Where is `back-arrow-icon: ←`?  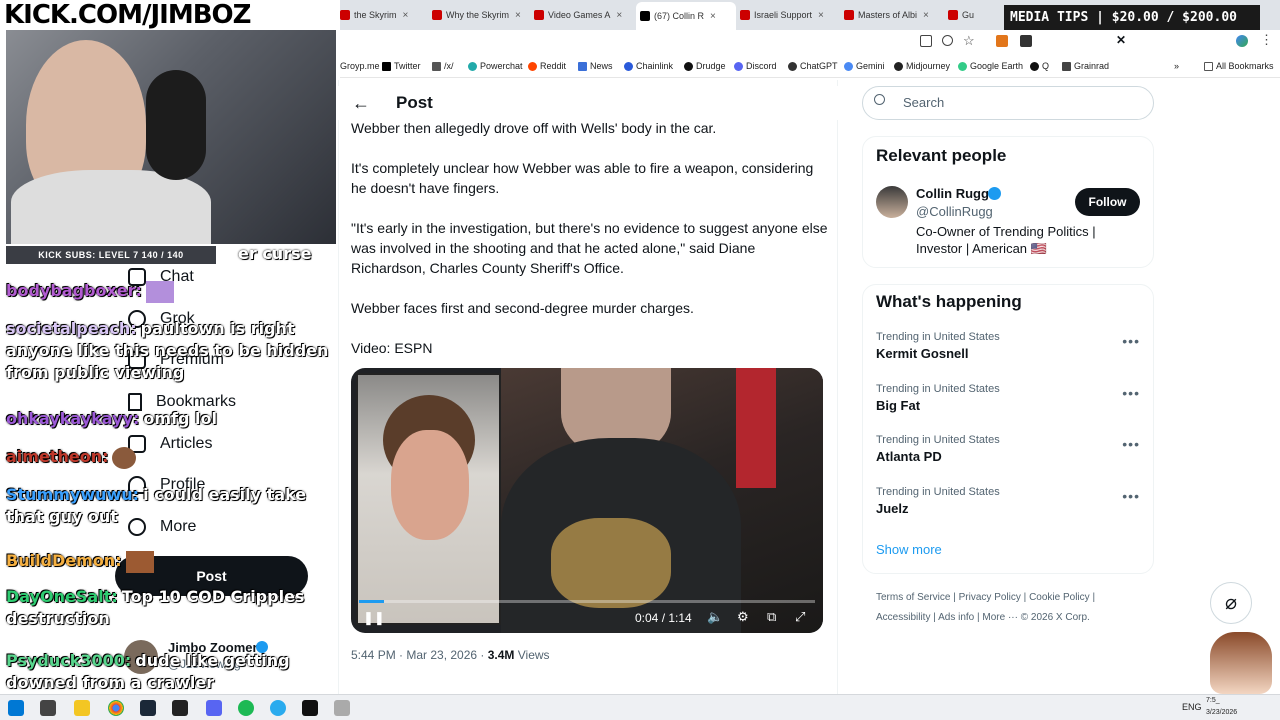 back-arrow-icon: ← is located at coordinates (361, 103).